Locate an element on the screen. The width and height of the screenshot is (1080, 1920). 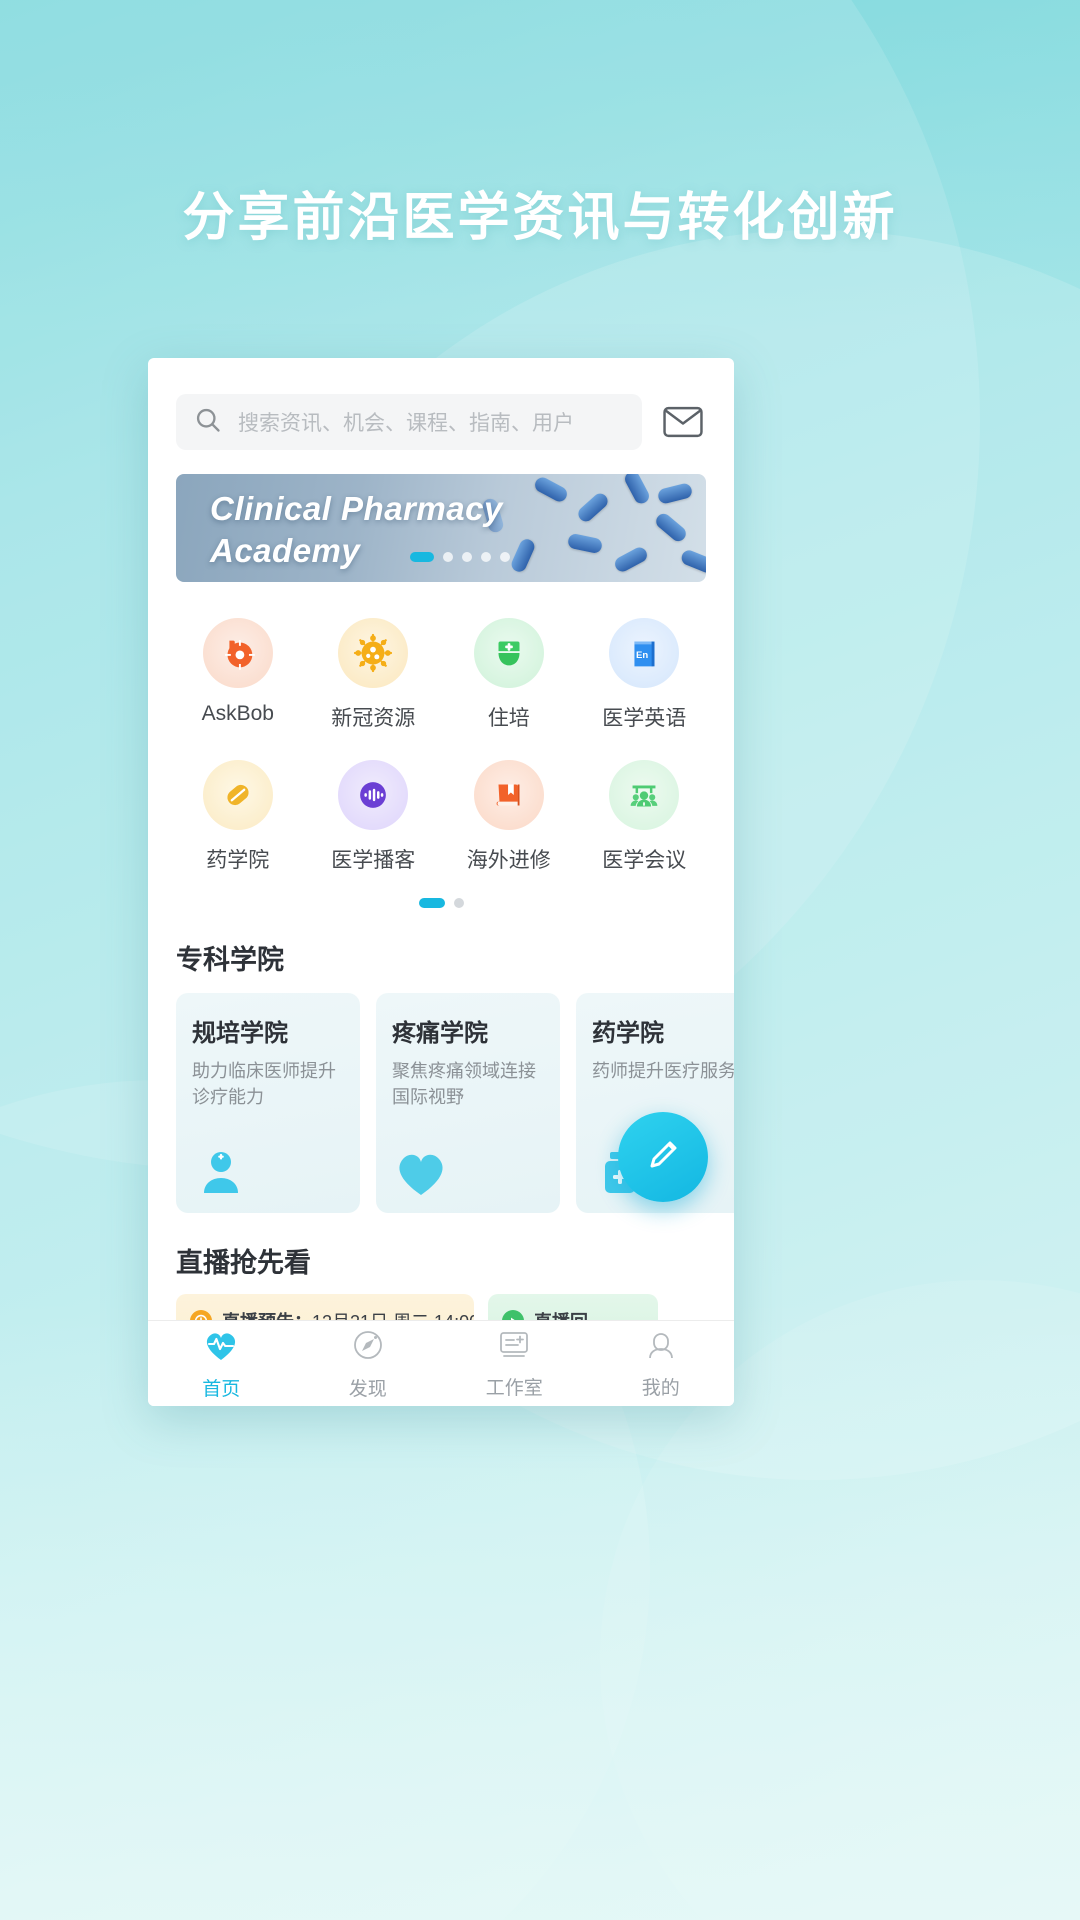
shortcut-medical-conference: 医学会议 is located at coordinates (645, 821).